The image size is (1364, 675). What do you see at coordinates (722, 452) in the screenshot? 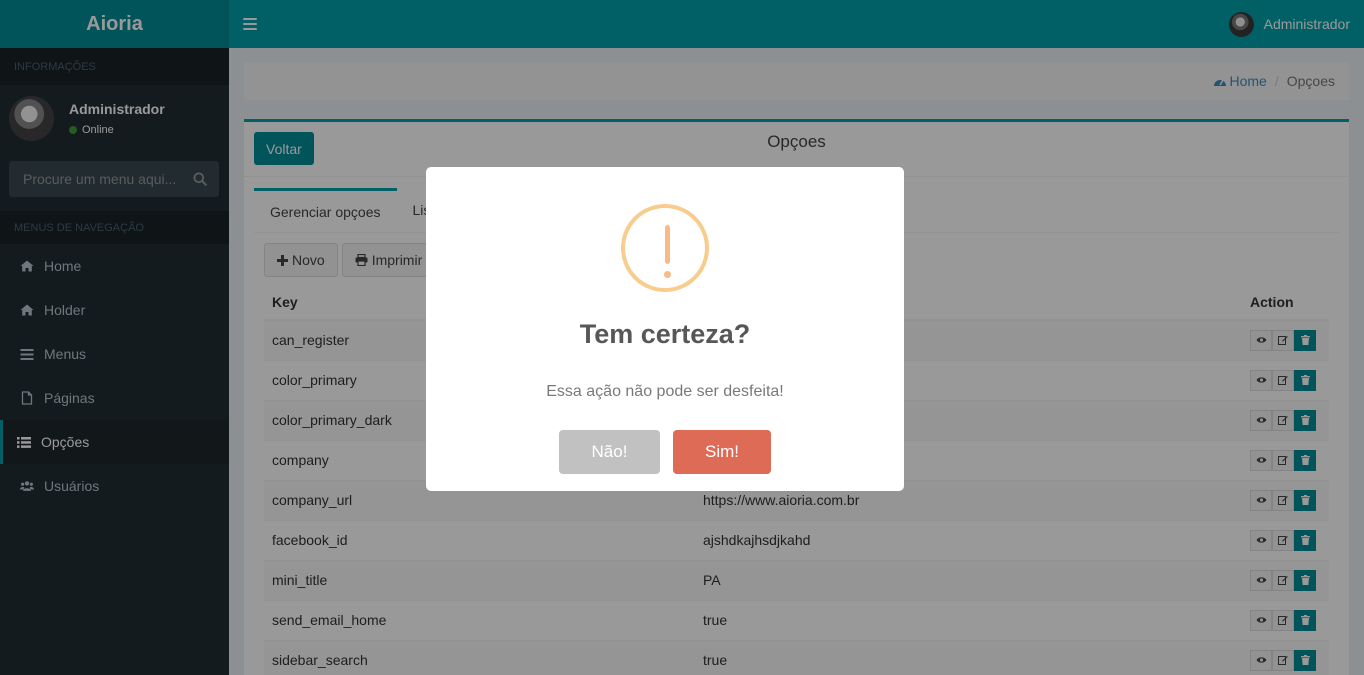
I see `confirm-button: Sim!` at bounding box center [722, 452].